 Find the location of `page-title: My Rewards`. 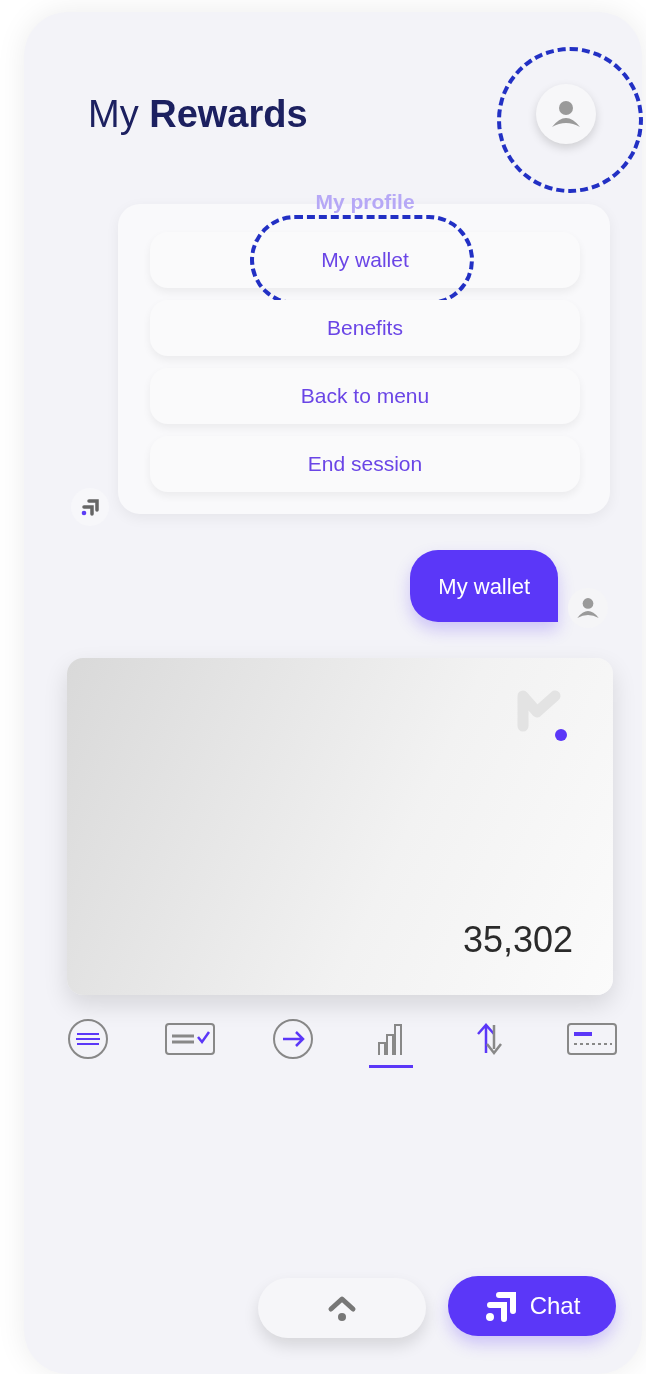

page-title: My Rewards is located at coordinates (198, 114).